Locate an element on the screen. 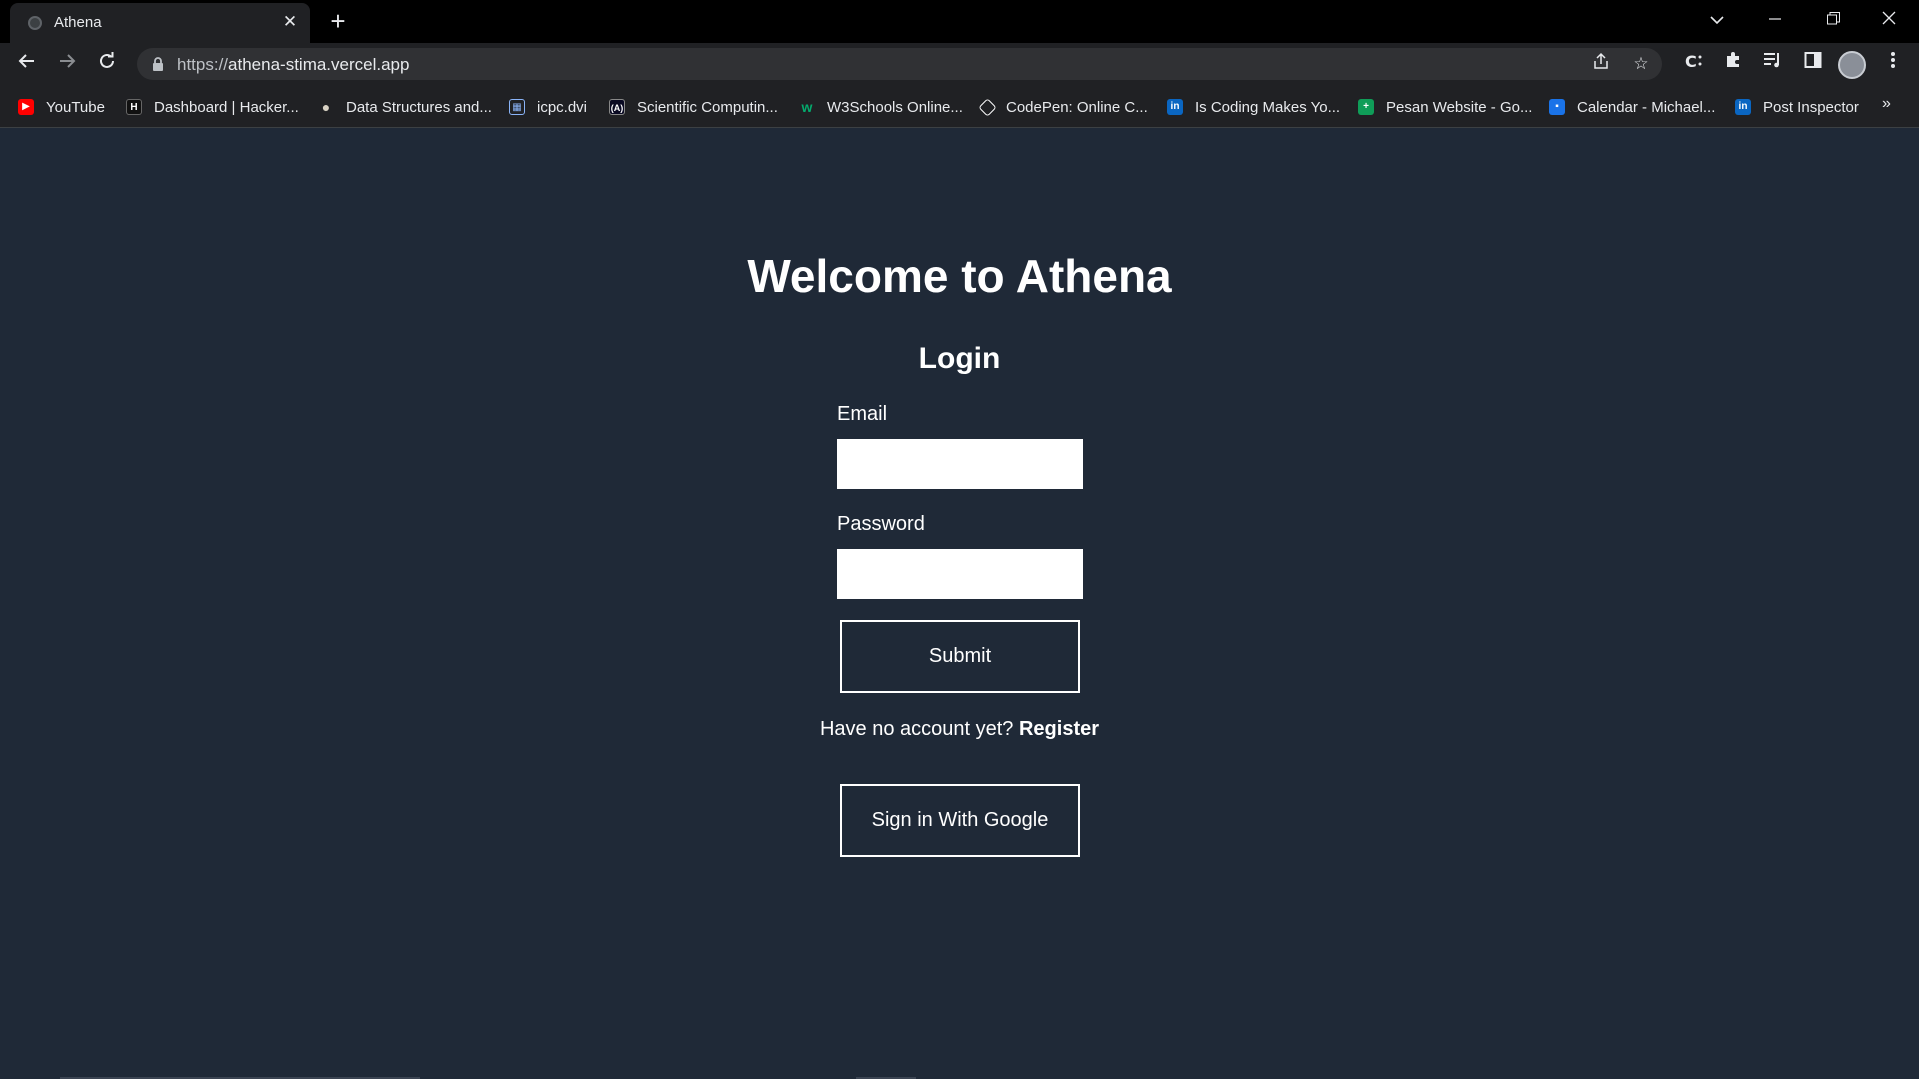 The image size is (1919, 1079). extensions-puzzle-icon is located at coordinates (1733, 64).